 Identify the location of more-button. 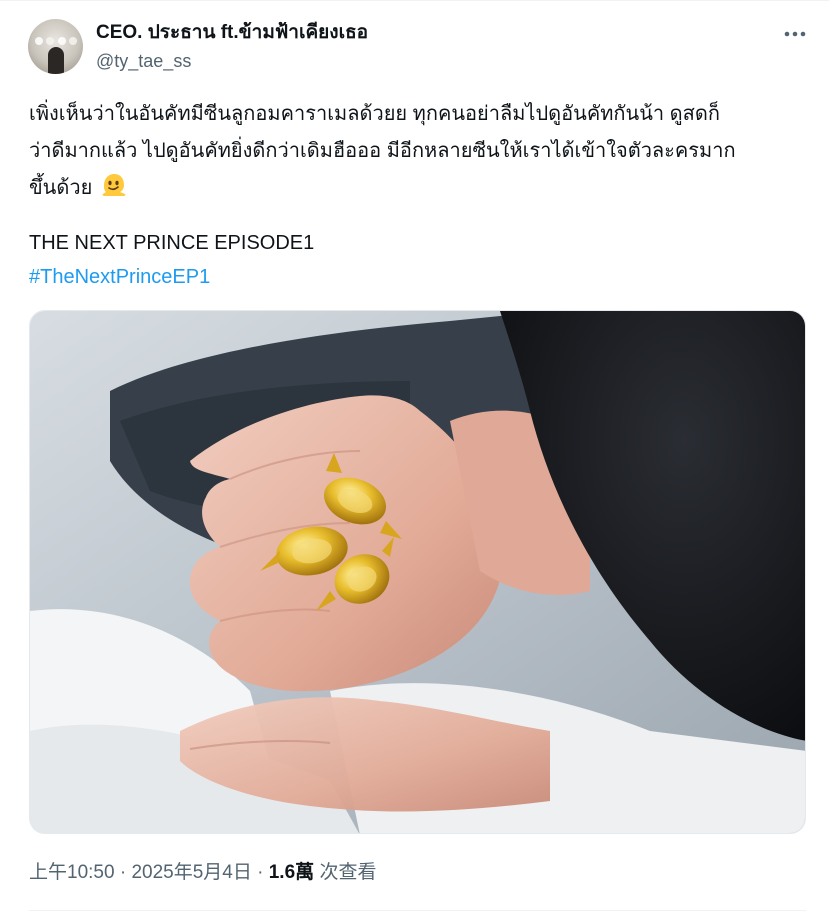
(795, 34).